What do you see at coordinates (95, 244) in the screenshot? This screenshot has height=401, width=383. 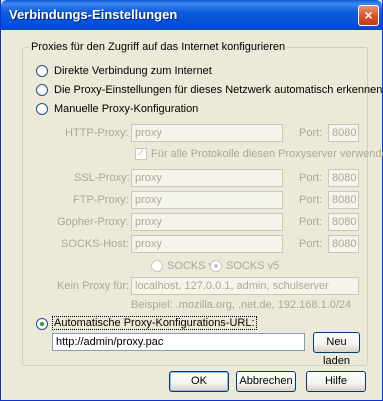 I see `socks-host-label: SOCKS-Host:` at bounding box center [95, 244].